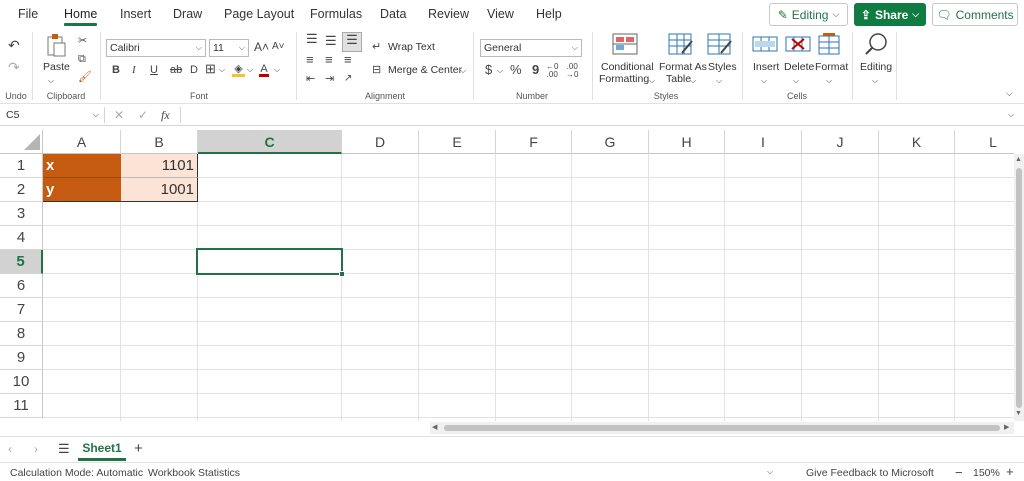 The width and height of the screenshot is (1024, 481). I want to click on column-header-f: F, so click(534, 142).